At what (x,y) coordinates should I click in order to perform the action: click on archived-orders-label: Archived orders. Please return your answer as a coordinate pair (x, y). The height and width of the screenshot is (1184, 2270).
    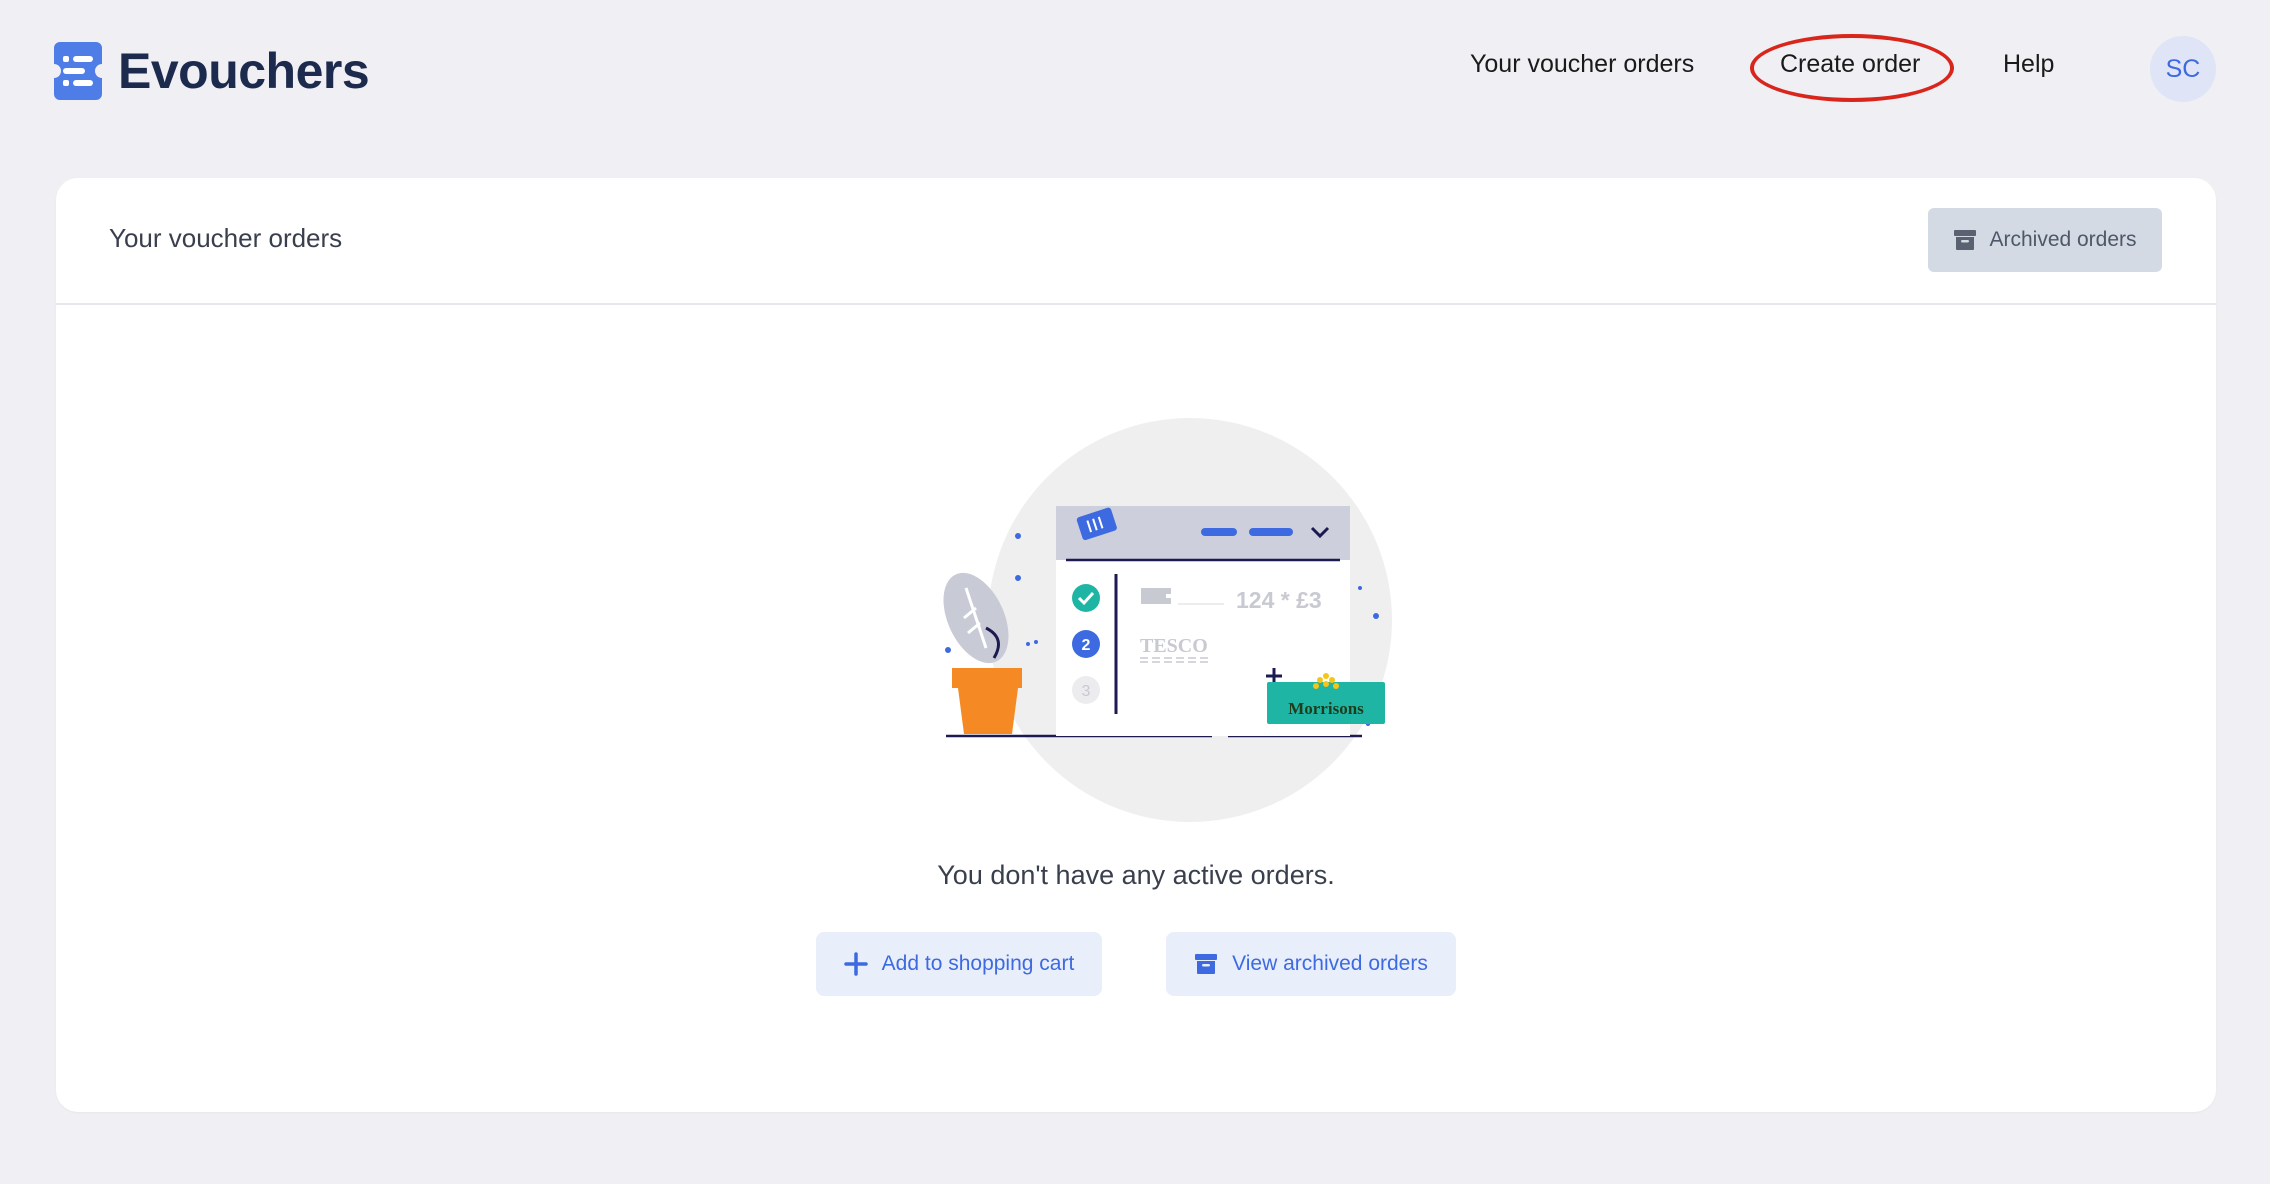
    Looking at the image, I should click on (2063, 239).